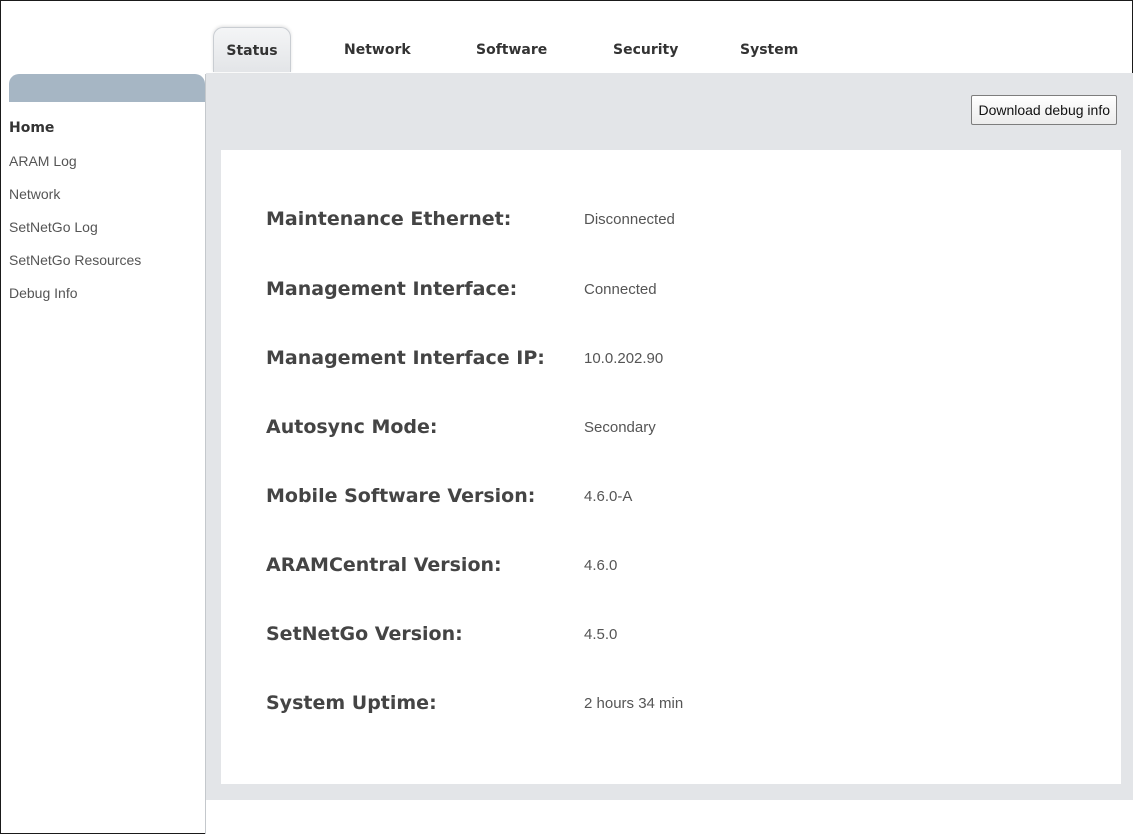 This screenshot has width=1133, height=834. Describe the element at coordinates (107, 227) in the screenshot. I see `sidebar-item-setnetgo-log: SetNetGo Log` at that location.